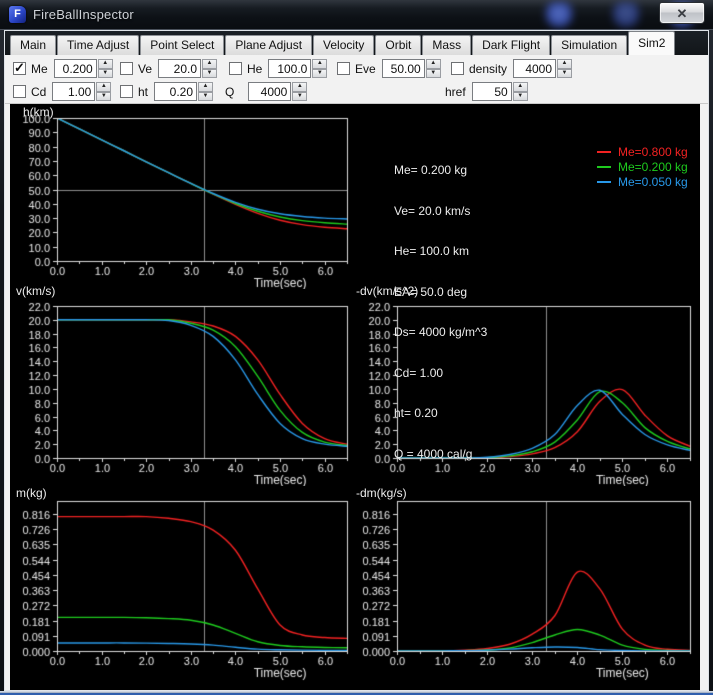 Image resolution: width=713 pixels, height=695 pixels. What do you see at coordinates (431, 291) in the screenshot?
I see `param-line: EA= 50.0 deg` at bounding box center [431, 291].